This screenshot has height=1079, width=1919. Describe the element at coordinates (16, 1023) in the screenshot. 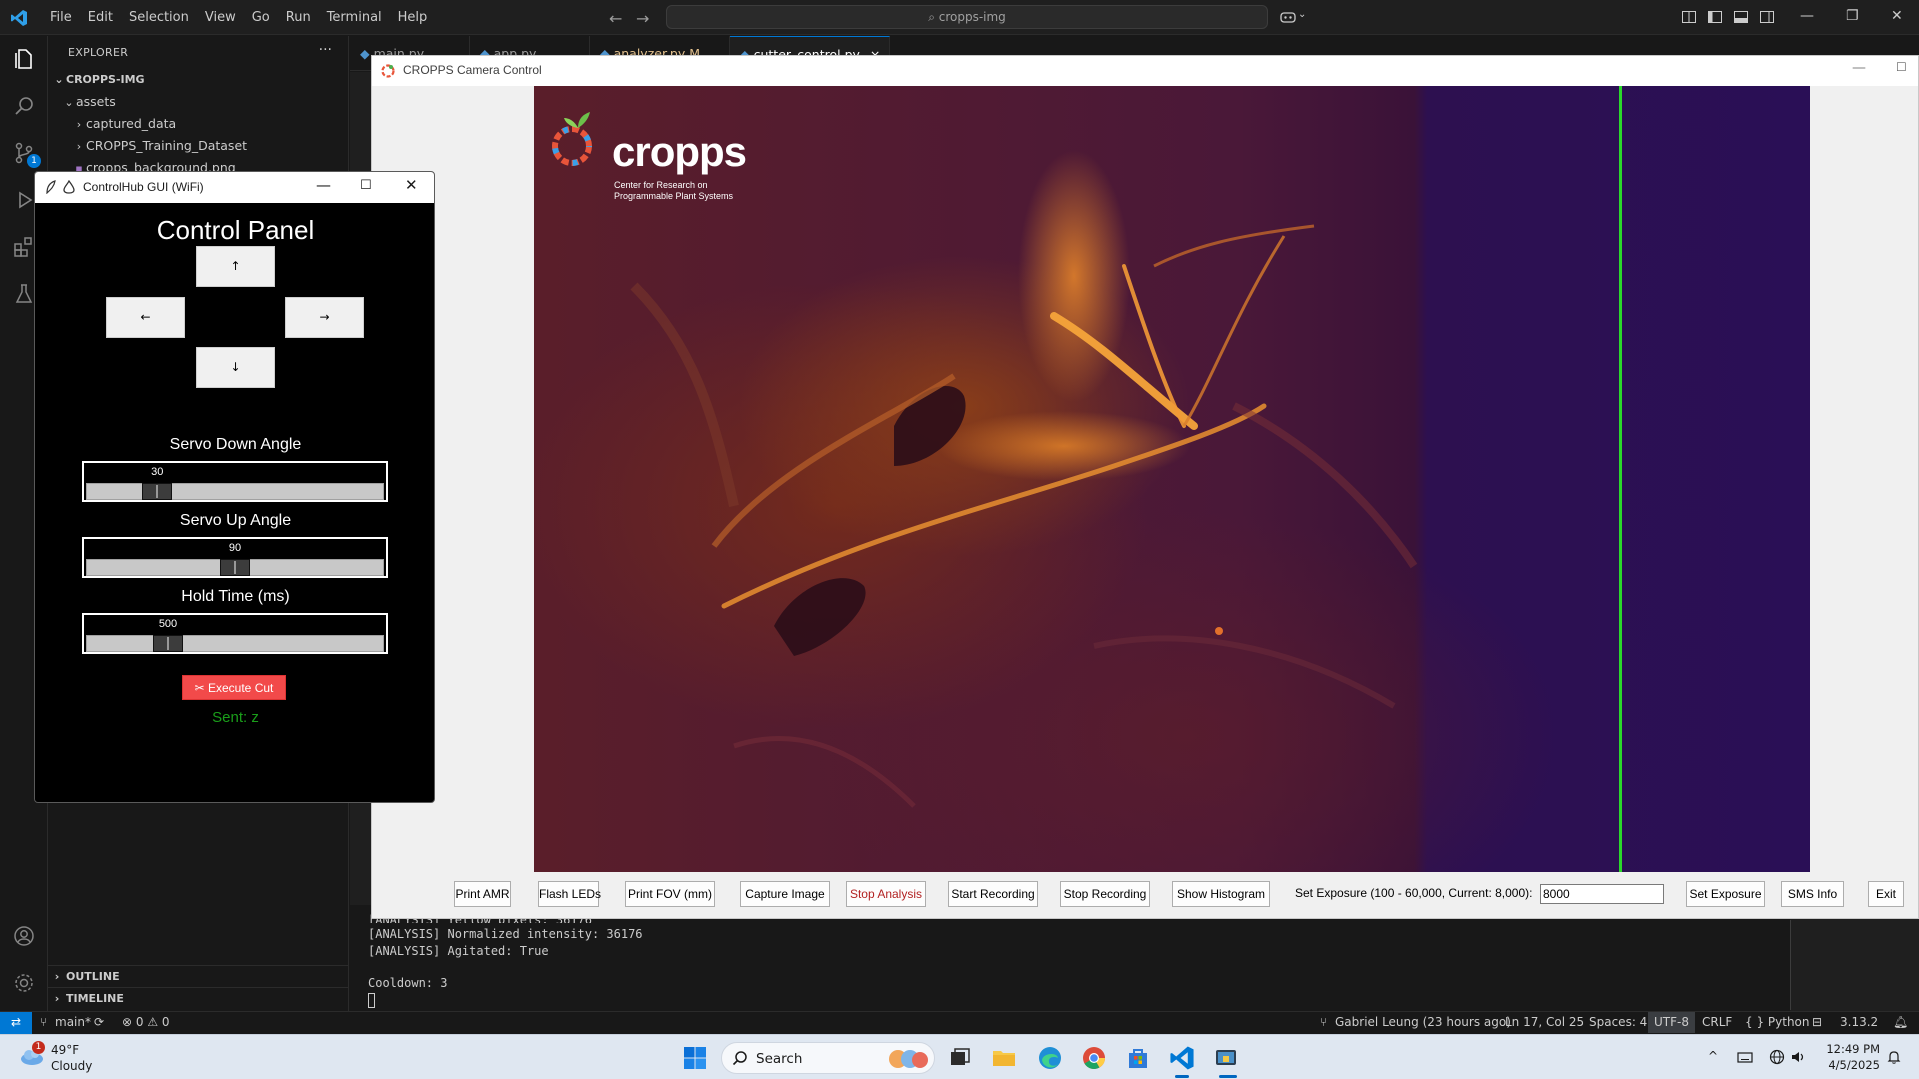

I see `remote-indicator-icon: ⇄` at that location.